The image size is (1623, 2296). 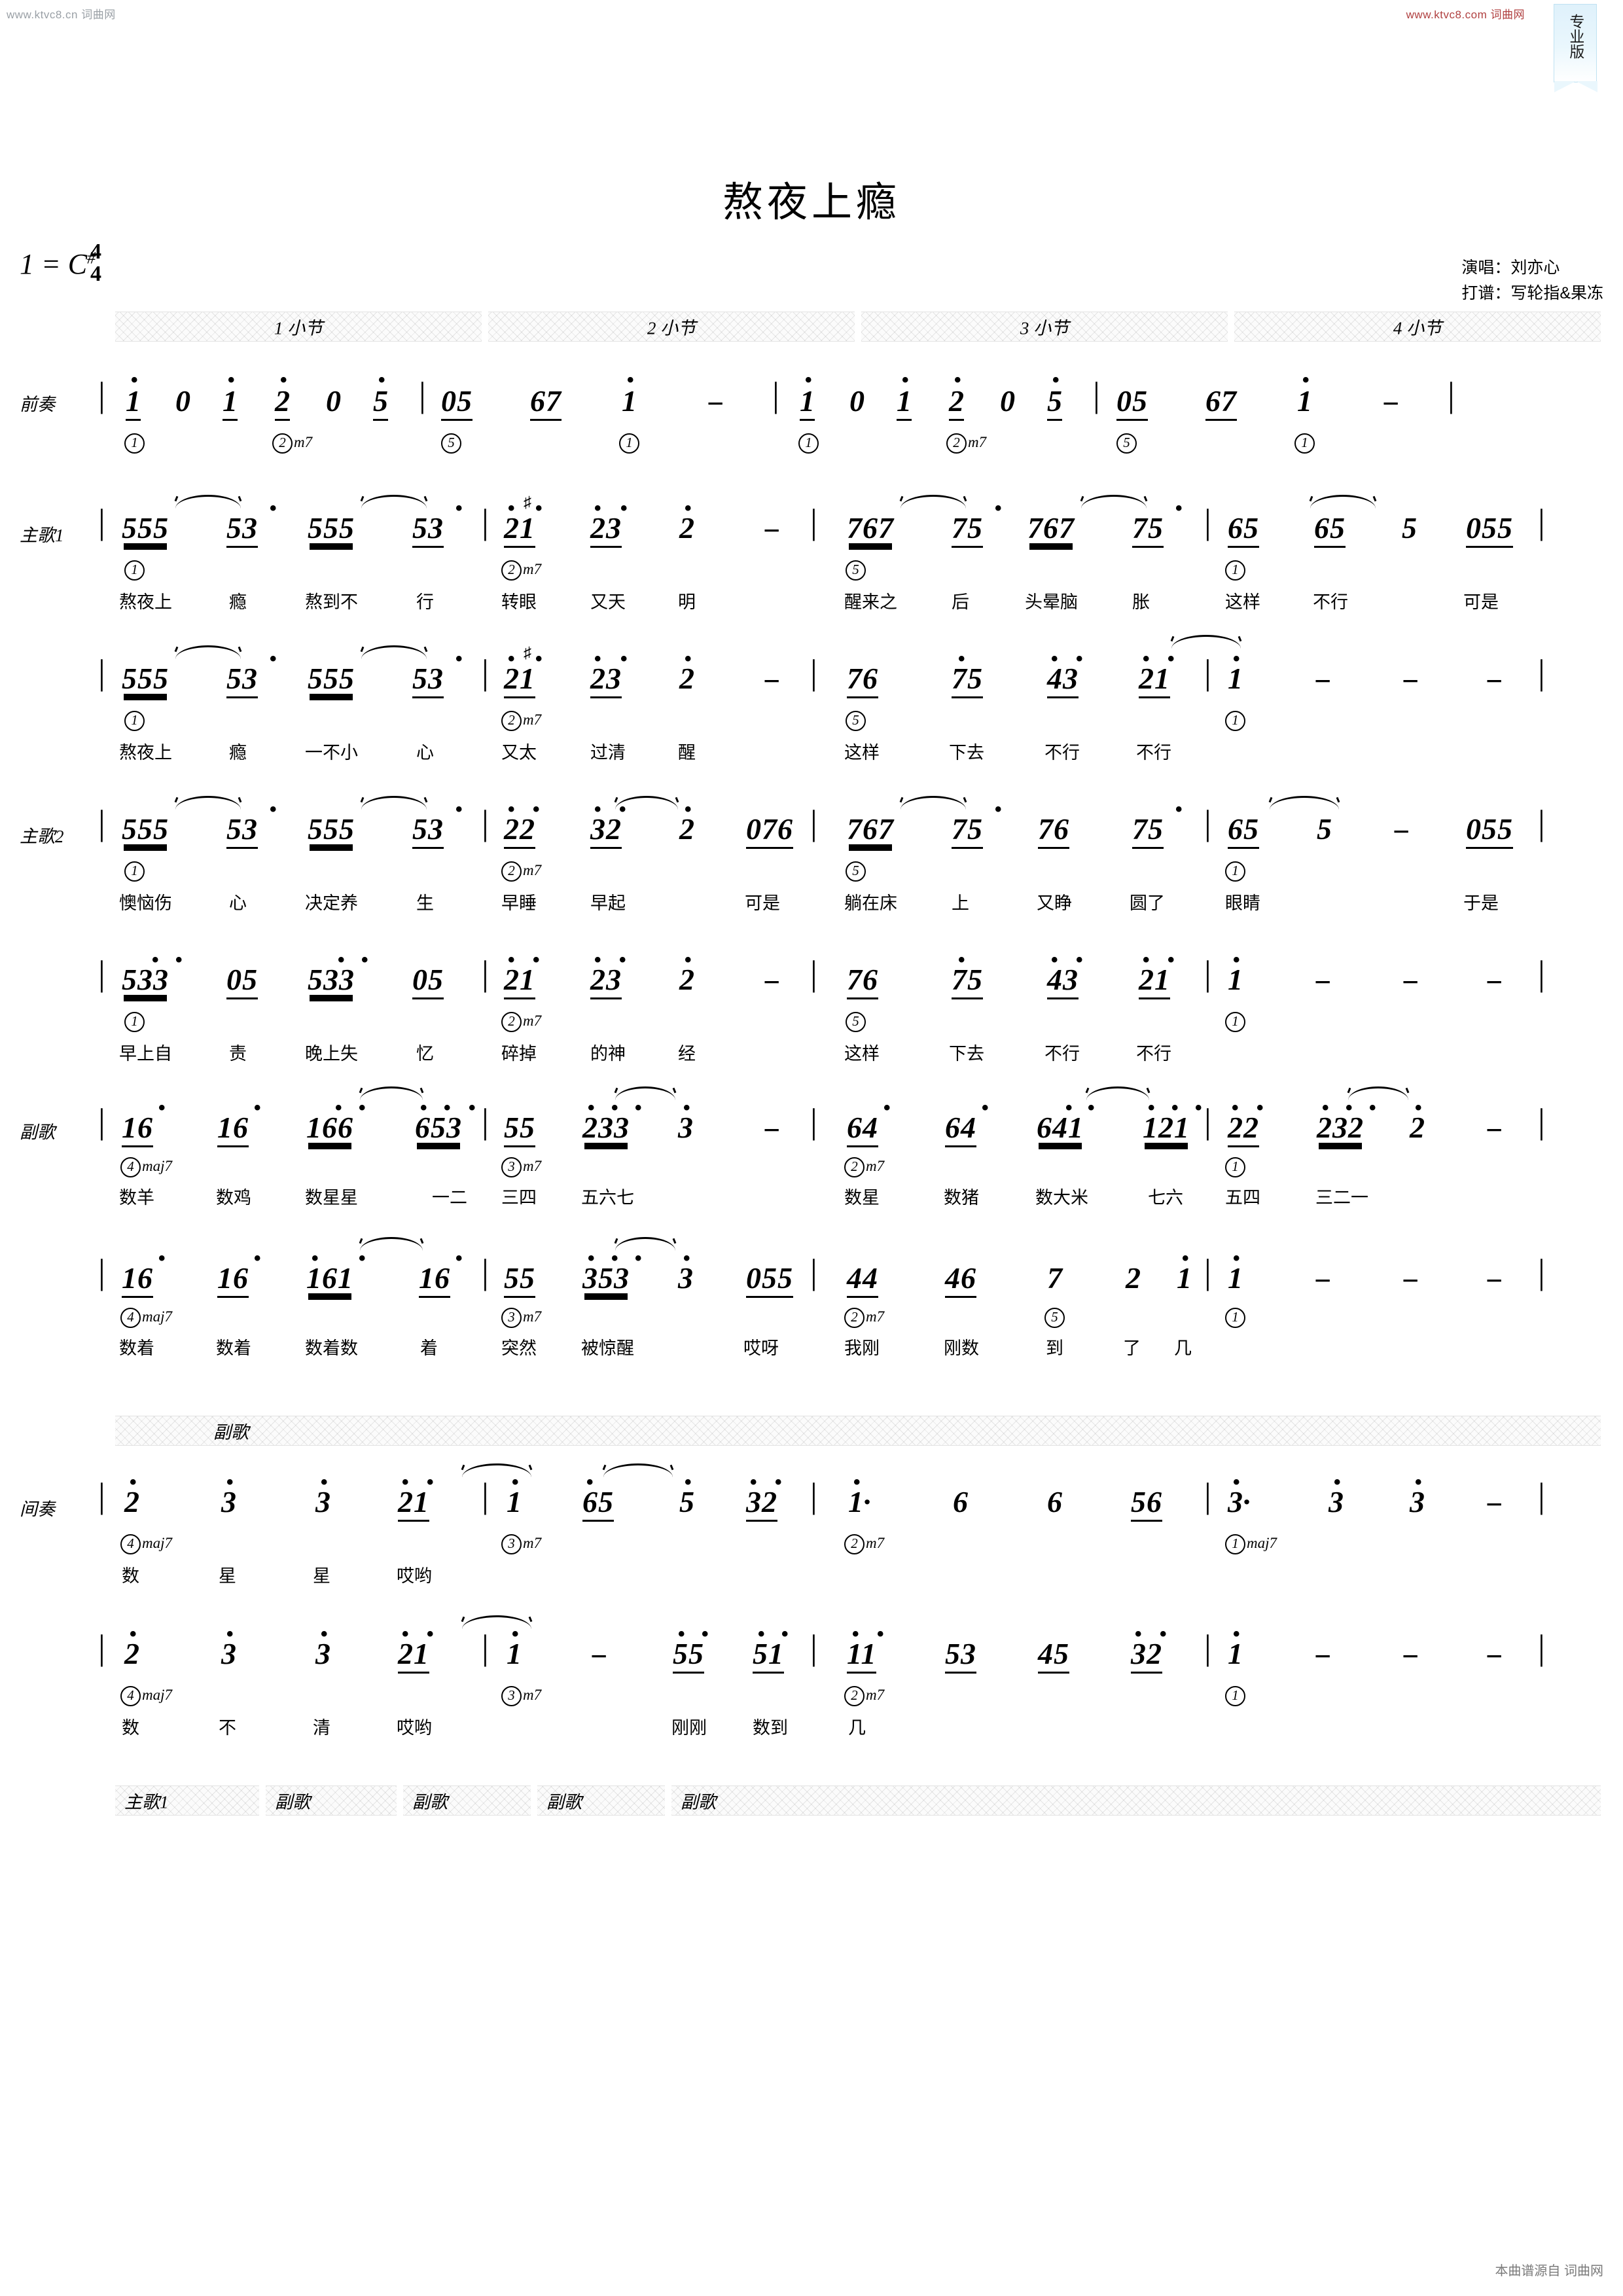 I want to click on lyric-word: 星, so click(x=321, y=1576).